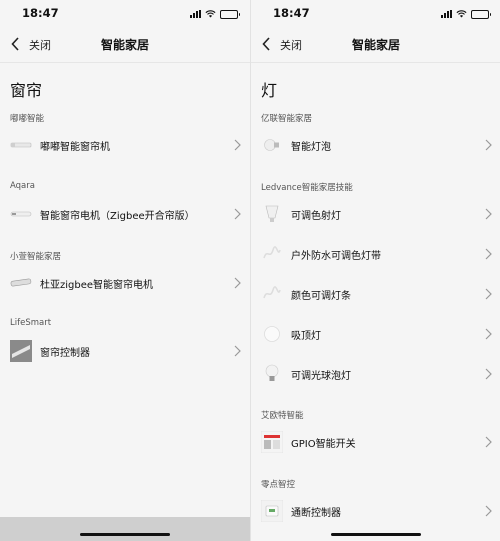 This screenshot has width=500, height=541. I want to click on section-label: LifeSmart, so click(31, 323).